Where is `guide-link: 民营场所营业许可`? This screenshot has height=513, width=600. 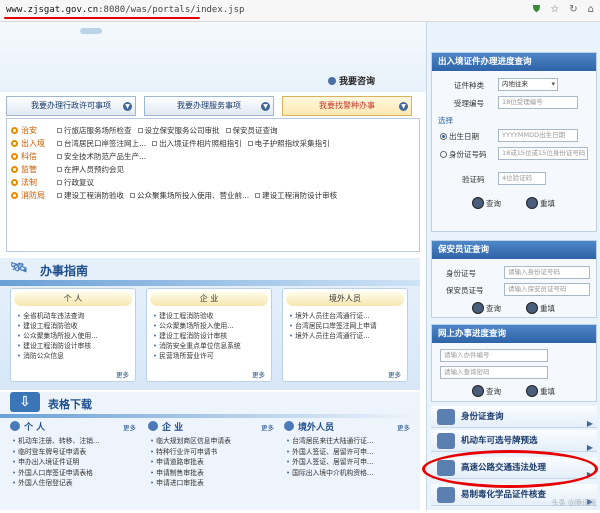
guide-link: 民营场所营业许可 is located at coordinates (209, 356).